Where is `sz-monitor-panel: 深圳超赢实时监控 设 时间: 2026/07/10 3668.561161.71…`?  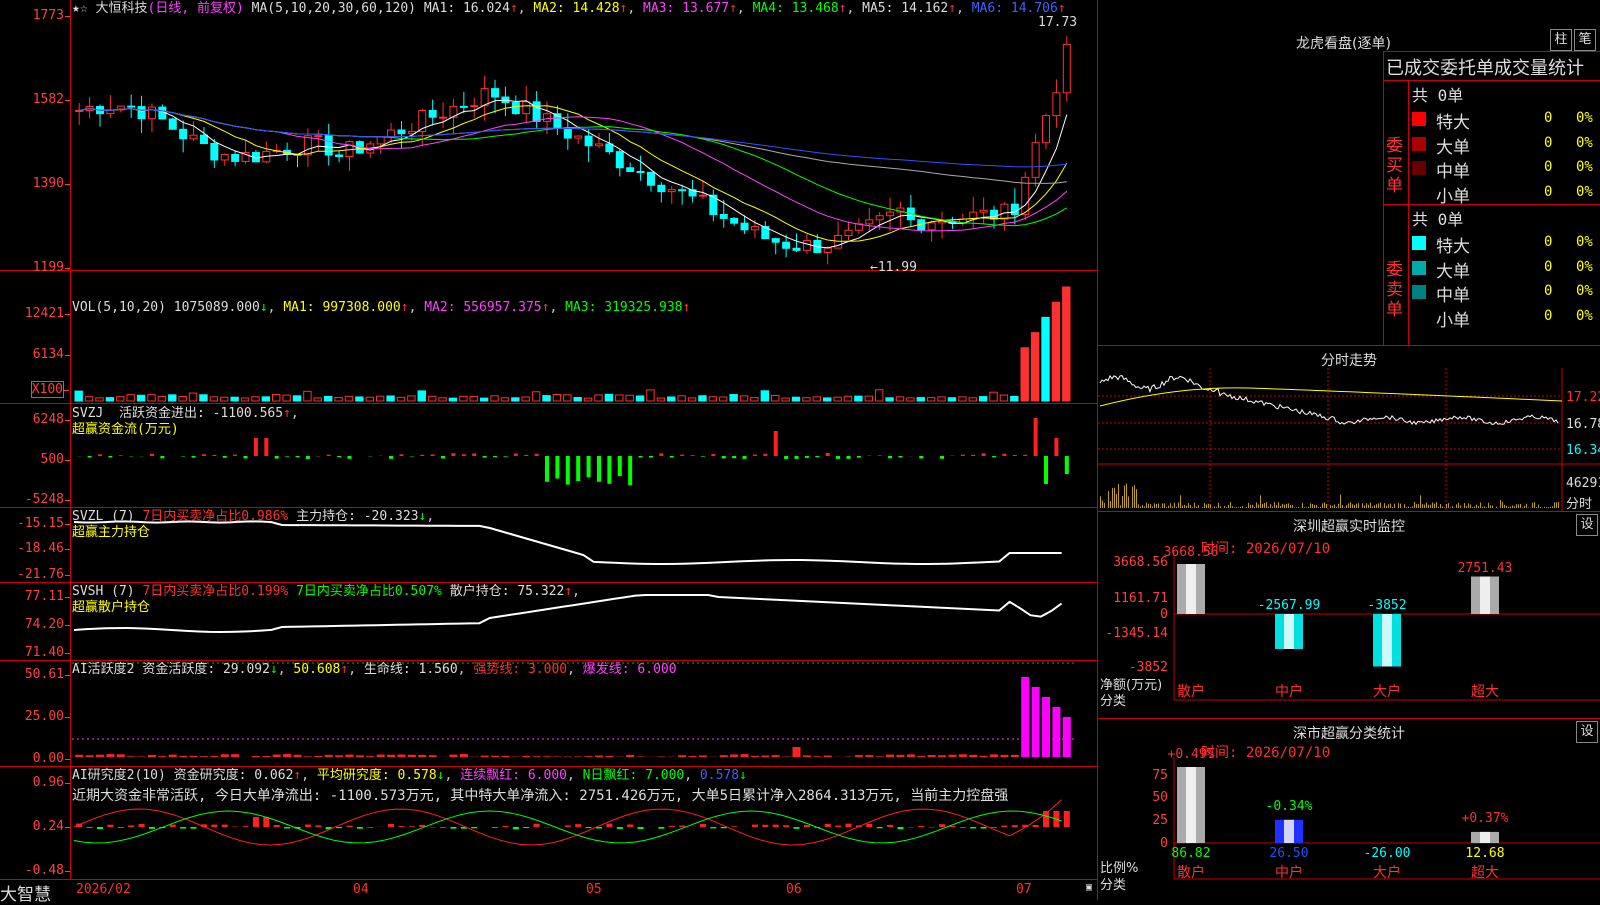 sz-monitor-panel: 深圳超赢实时监控 设 时间: 2026/07/10 3668.561161.71… is located at coordinates (1349, 614).